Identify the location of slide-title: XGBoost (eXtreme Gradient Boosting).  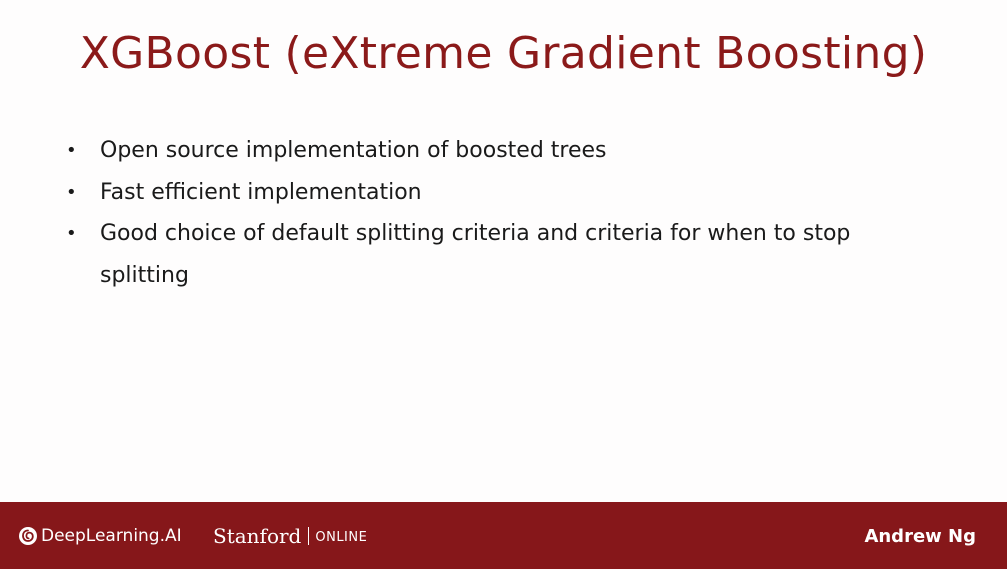
(503, 53).